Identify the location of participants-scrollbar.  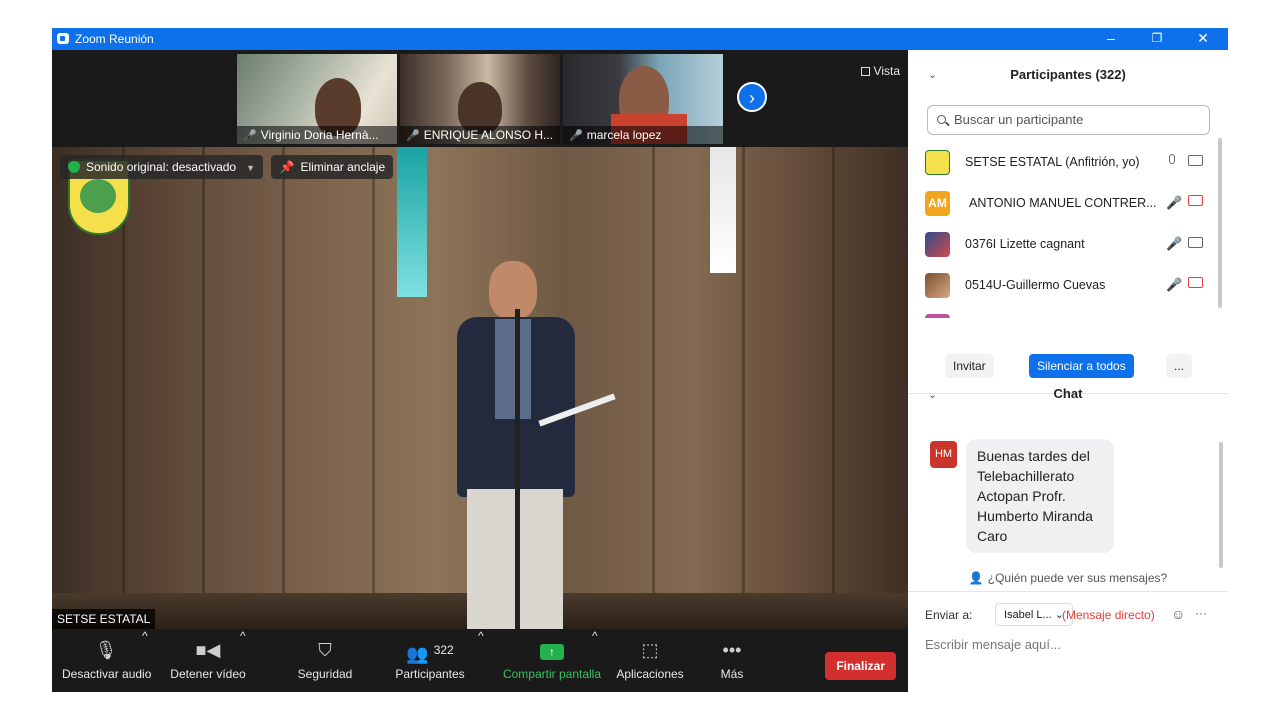
(1220, 223).